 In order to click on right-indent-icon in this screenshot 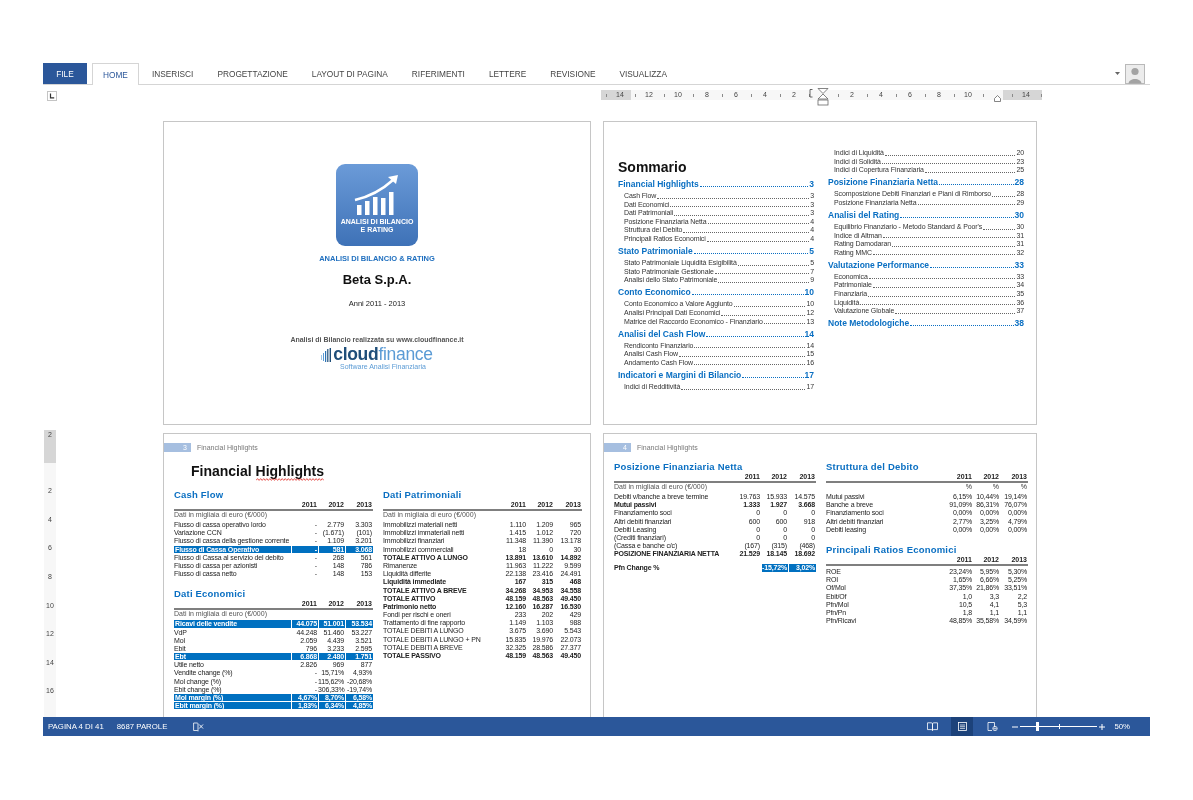, I will do `click(997, 98)`.